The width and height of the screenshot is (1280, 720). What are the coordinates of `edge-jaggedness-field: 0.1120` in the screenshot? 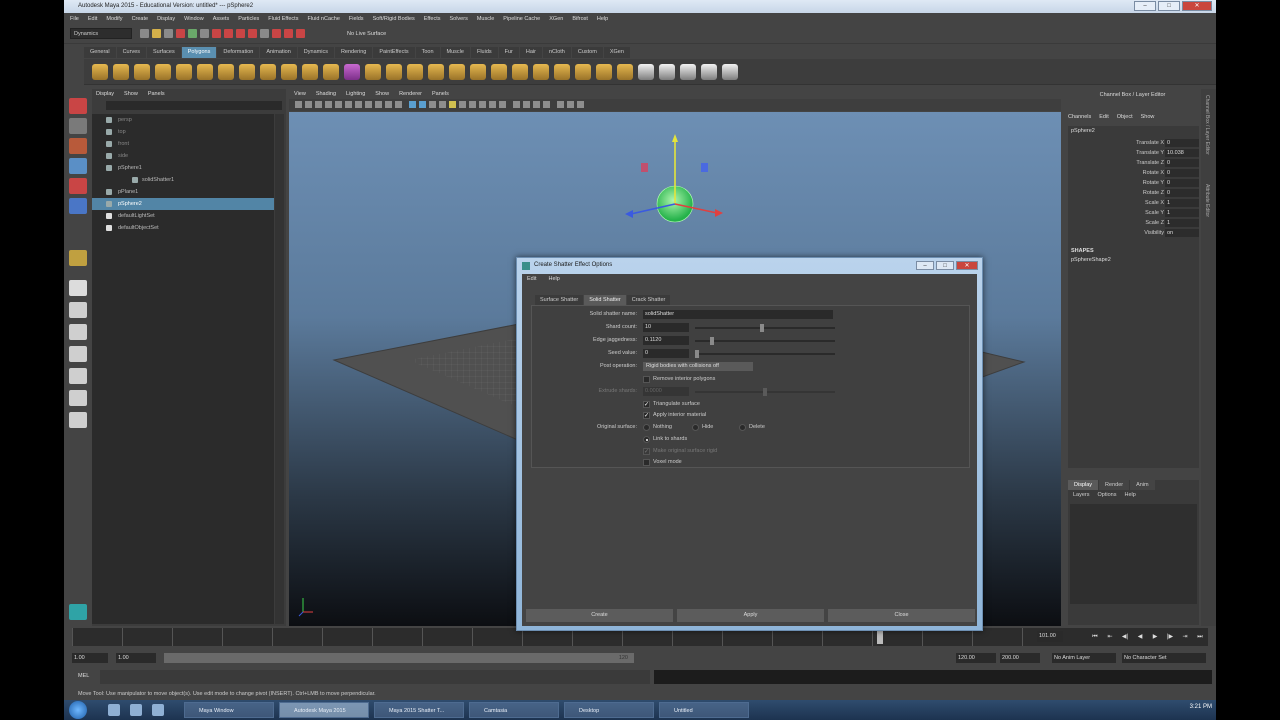 It's located at (666, 340).